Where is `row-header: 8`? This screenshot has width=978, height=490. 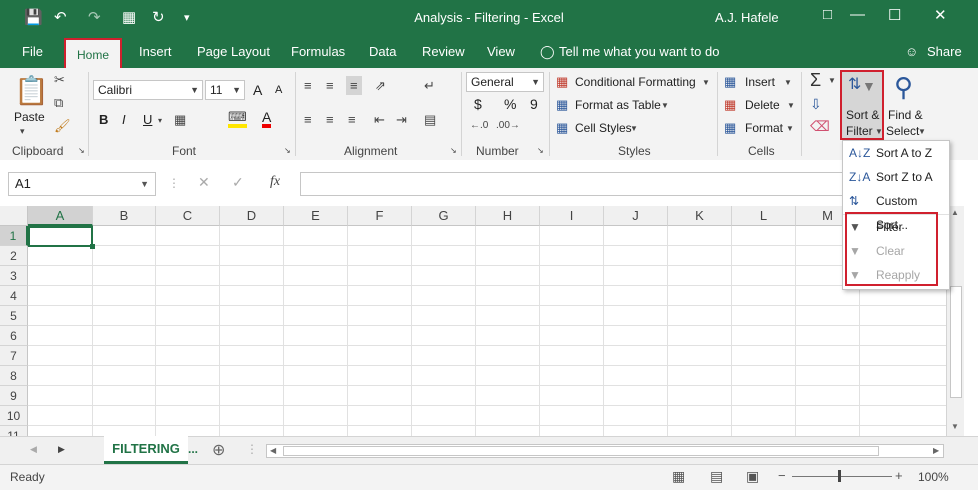 row-header: 8 is located at coordinates (14, 376).